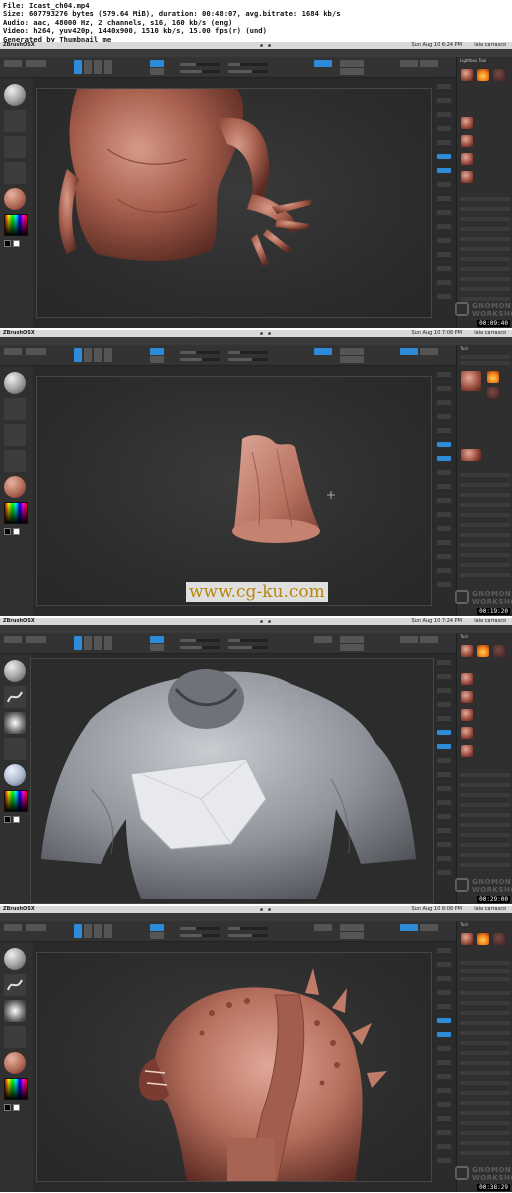 The height and width of the screenshot is (1193, 512). Describe the element at coordinates (429, 639) in the screenshot. I see `mirror-button` at that location.